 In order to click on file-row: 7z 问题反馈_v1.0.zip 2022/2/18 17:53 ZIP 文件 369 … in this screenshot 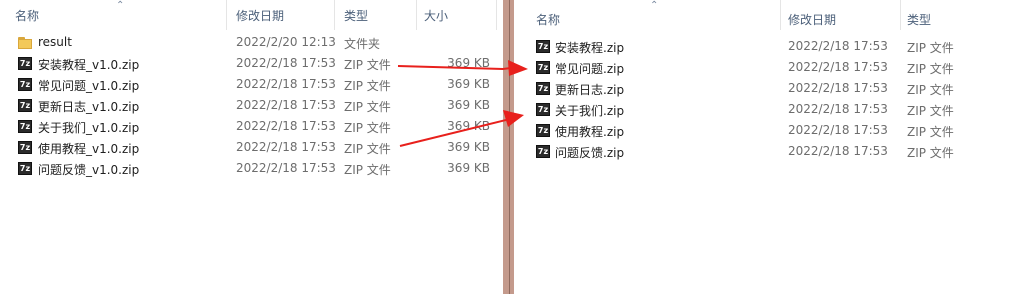, I will do `click(251, 169)`.